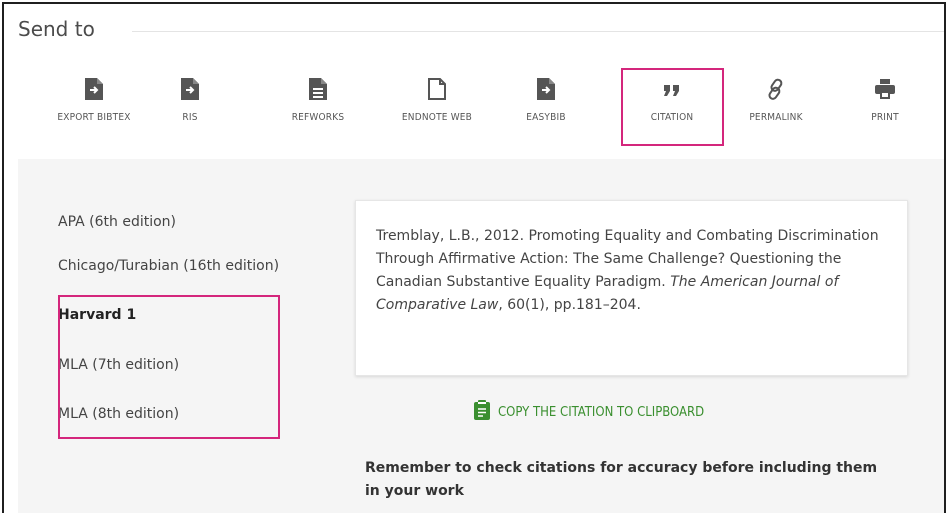 Image resolution: width=951 pixels, height=515 pixels. Describe the element at coordinates (318, 117) in the screenshot. I see `tool-label: REFWORKS` at that location.